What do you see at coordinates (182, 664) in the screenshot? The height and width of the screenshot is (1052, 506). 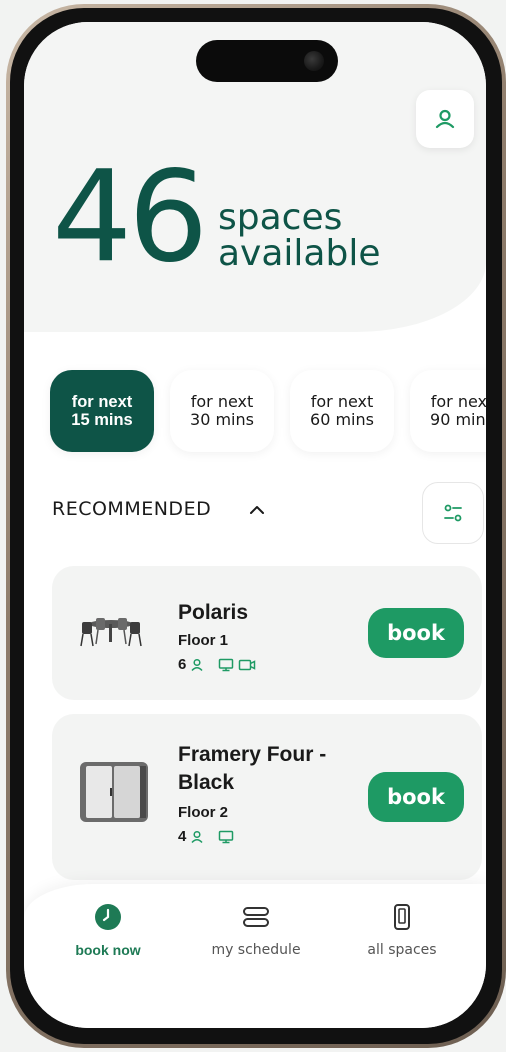 I see `space-capacity: 6` at bounding box center [182, 664].